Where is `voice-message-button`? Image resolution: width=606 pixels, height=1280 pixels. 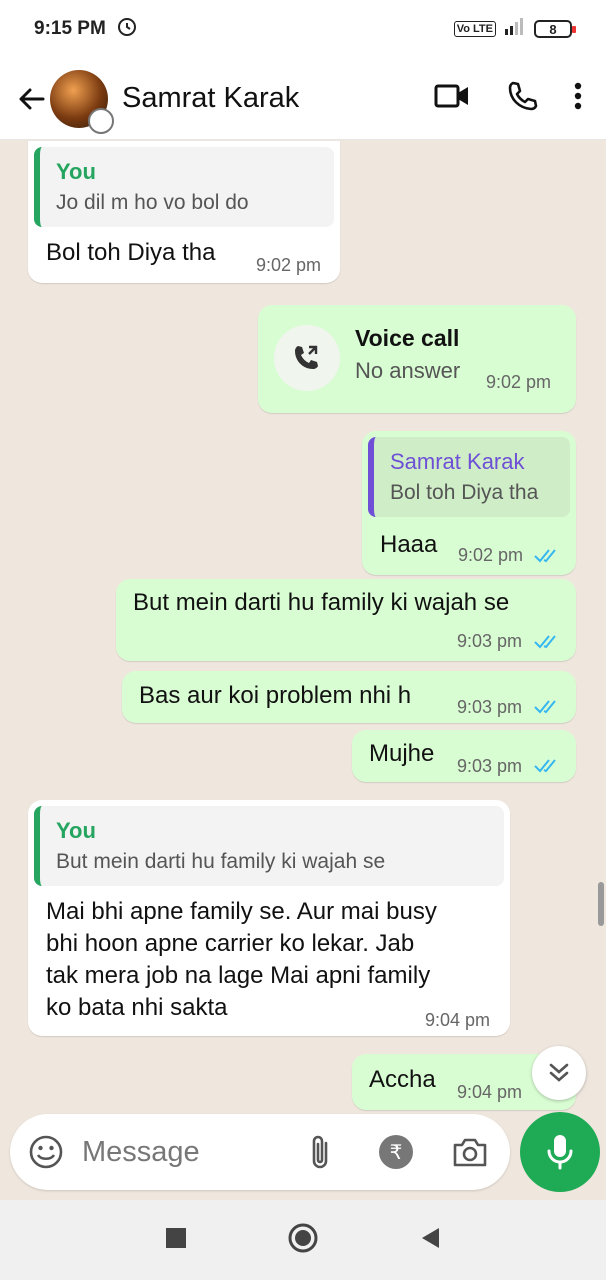
voice-message-button is located at coordinates (560, 1152).